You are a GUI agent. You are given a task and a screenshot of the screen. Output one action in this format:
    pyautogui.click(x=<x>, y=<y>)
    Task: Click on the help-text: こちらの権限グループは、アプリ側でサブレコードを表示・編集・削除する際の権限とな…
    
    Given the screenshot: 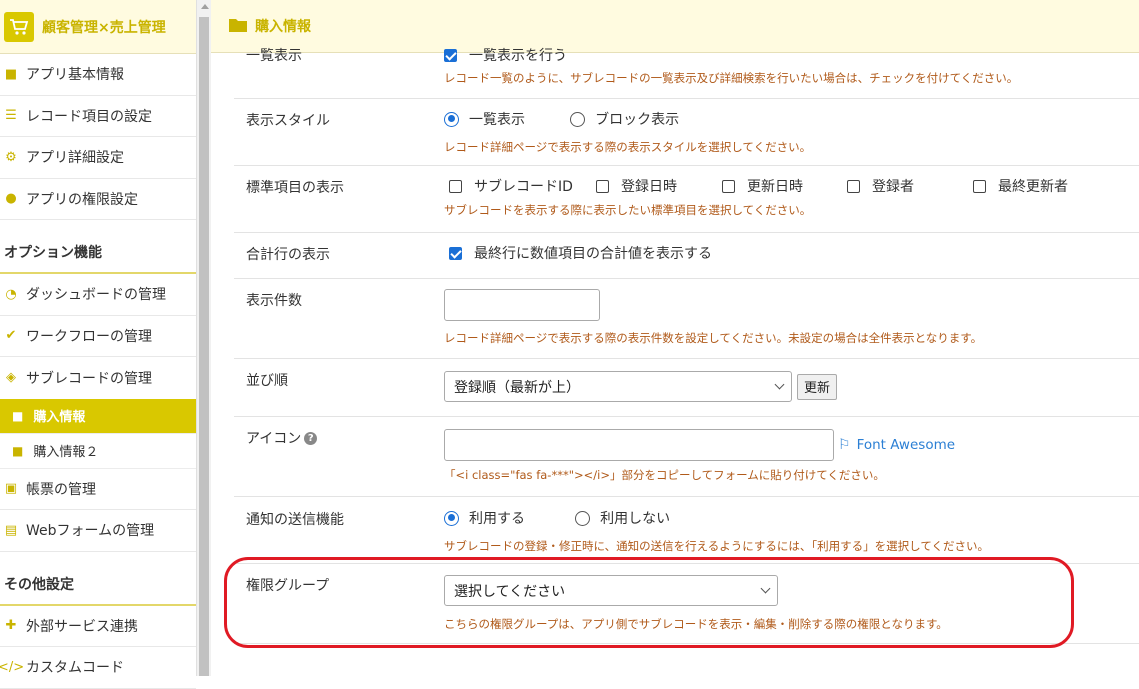 What is the action you would take?
    pyautogui.click(x=696, y=624)
    